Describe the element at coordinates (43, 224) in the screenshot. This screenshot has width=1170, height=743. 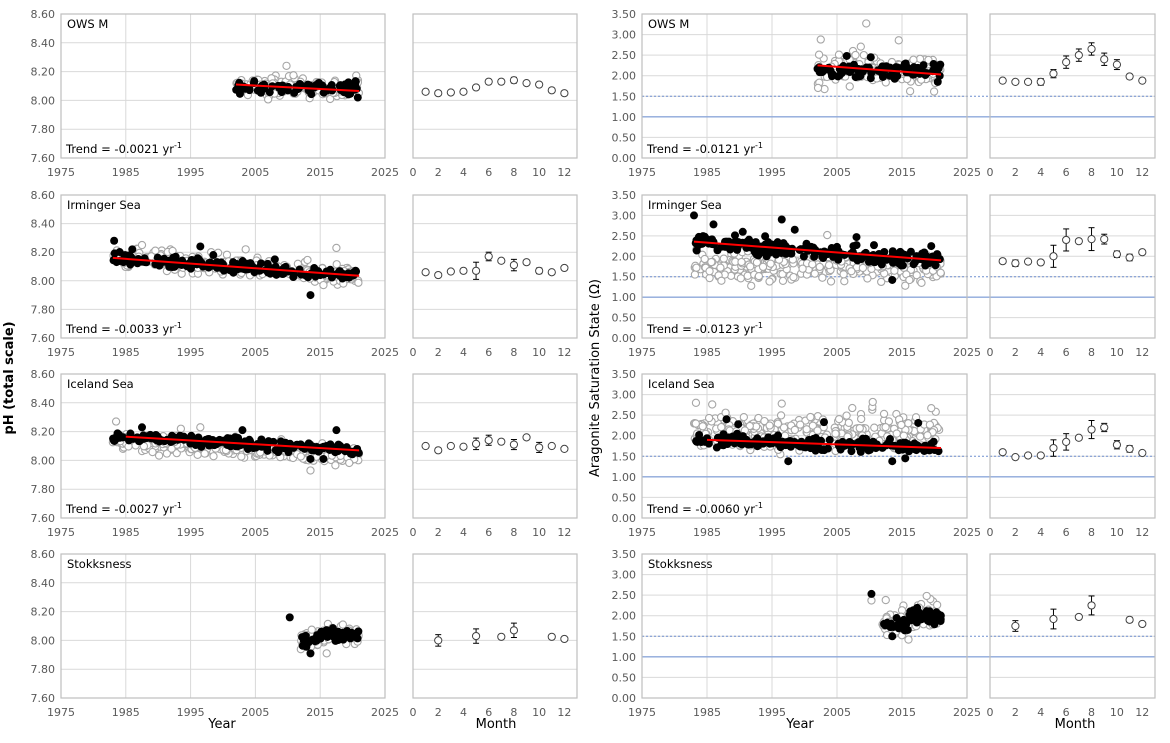
I see `y-tick-label: 8.40` at that location.